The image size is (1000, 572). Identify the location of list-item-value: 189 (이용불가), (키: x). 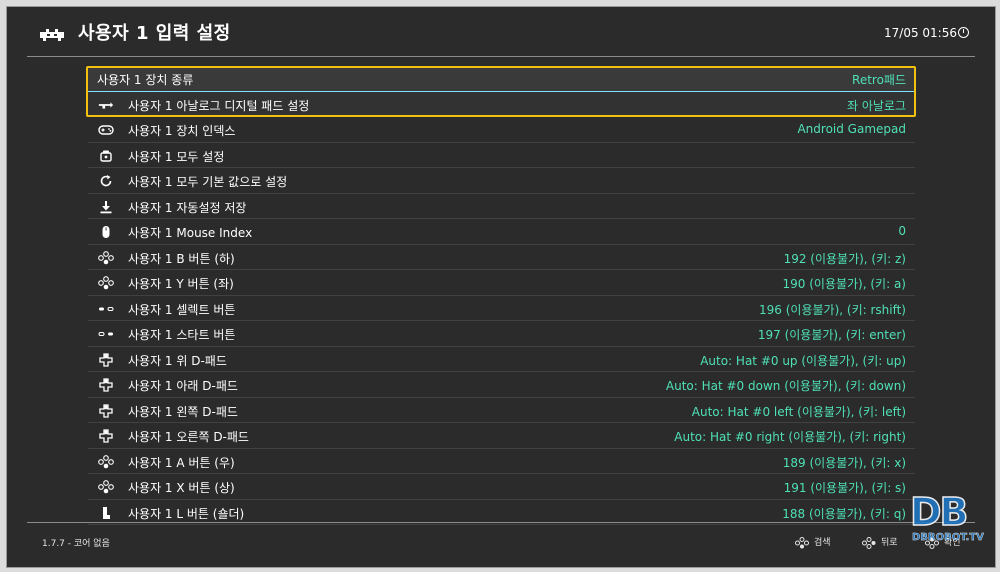
(844, 462).